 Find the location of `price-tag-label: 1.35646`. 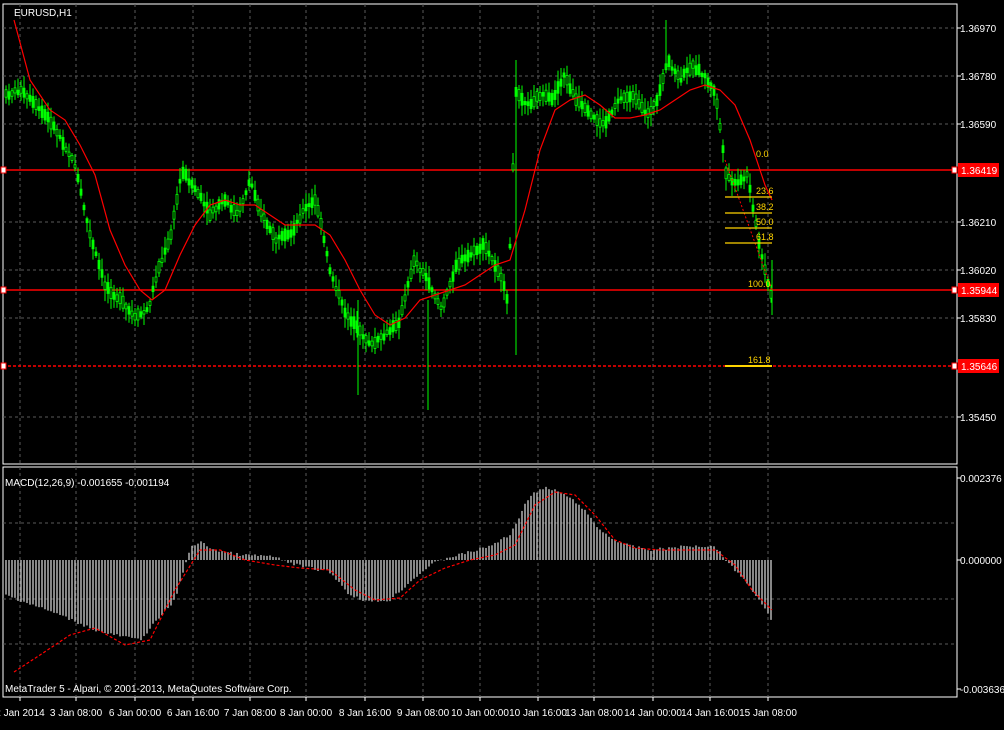

price-tag-label: 1.35646 is located at coordinates (979, 367).